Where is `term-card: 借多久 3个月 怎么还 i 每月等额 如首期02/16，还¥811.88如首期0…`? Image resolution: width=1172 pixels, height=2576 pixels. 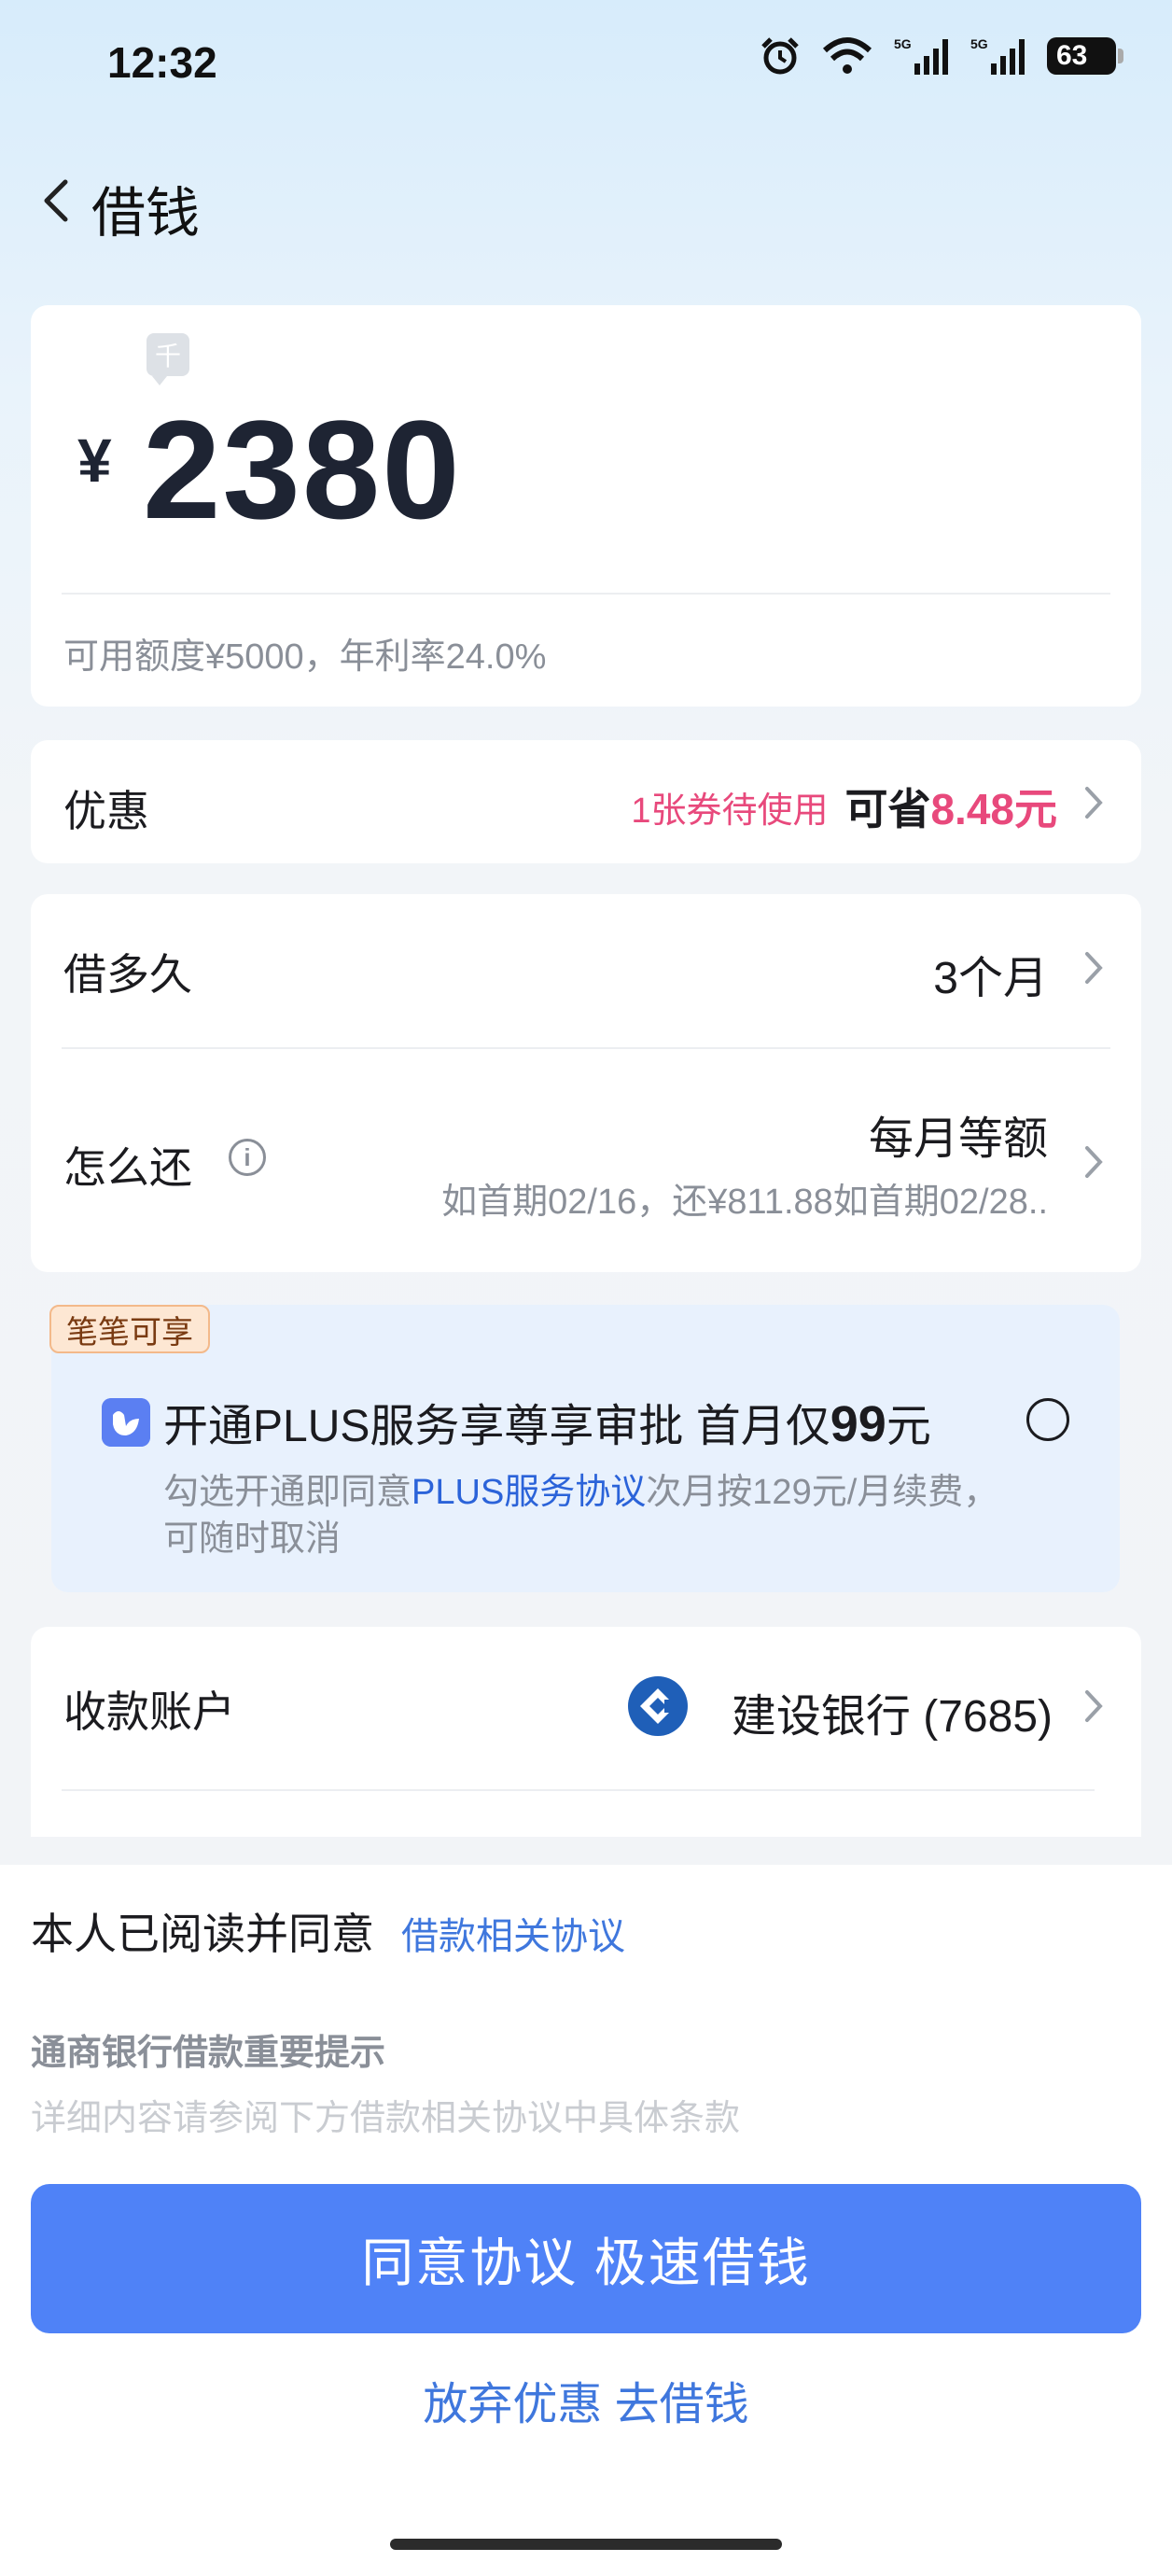
term-card: 借多久 3个月 怎么还 i 每月等额 如首期02/16，还¥811.88如首期0… is located at coordinates (586, 1083).